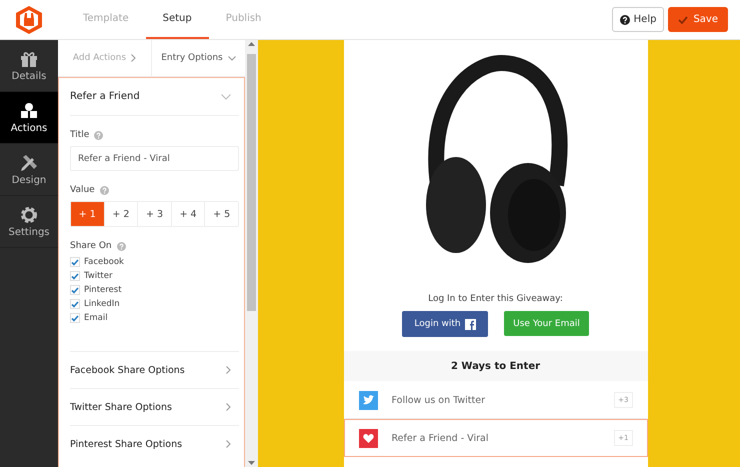  I want to click on action-title: Refer a Friend, so click(105, 96).